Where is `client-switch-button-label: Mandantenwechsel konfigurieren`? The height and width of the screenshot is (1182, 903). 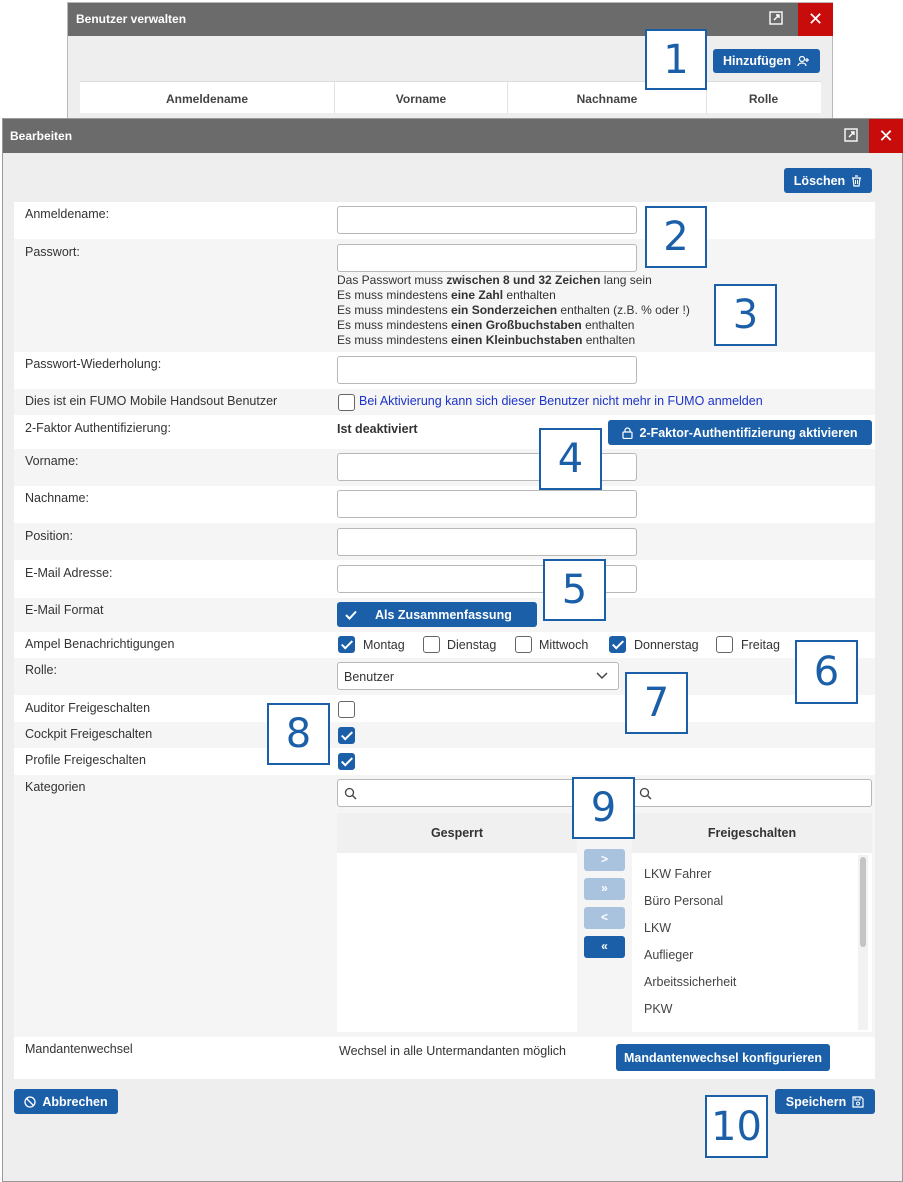 client-switch-button-label: Mandantenwechsel konfigurieren is located at coordinates (723, 1057).